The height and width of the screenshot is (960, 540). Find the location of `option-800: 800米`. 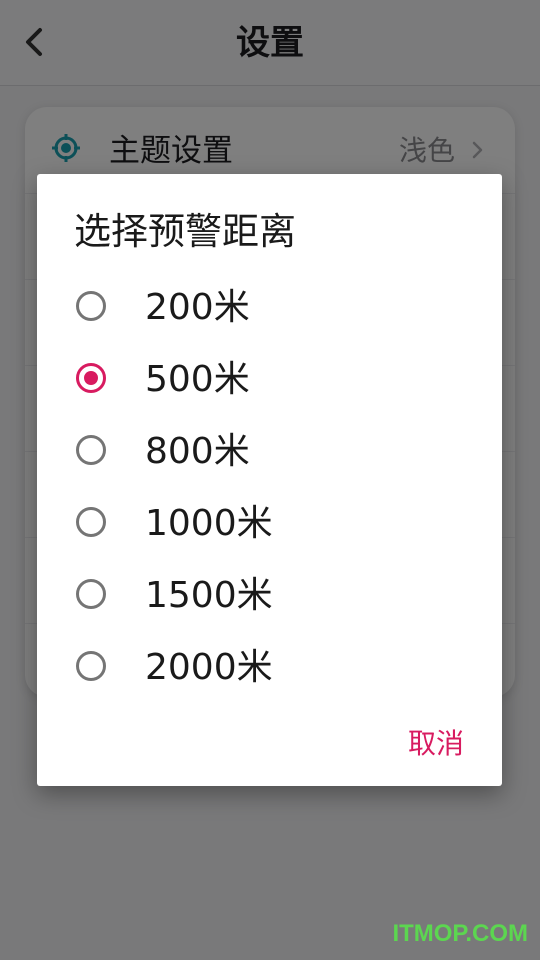

option-800: 800米 is located at coordinates (269, 452).